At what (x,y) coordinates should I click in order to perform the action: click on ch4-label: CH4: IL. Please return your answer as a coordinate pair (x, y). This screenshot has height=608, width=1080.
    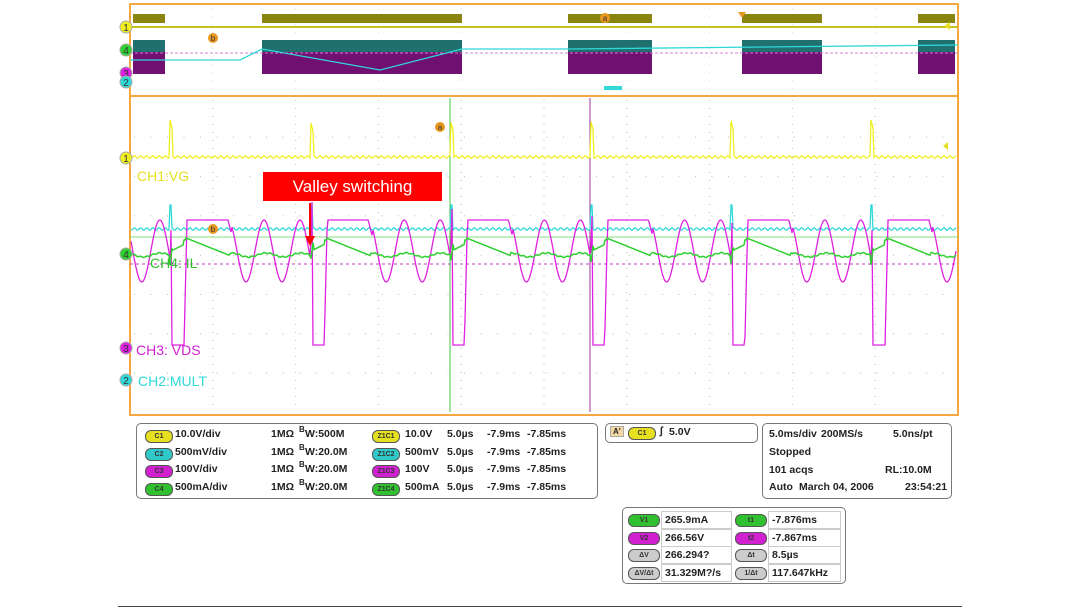
    Looking at the image, I should click on (174, 263).